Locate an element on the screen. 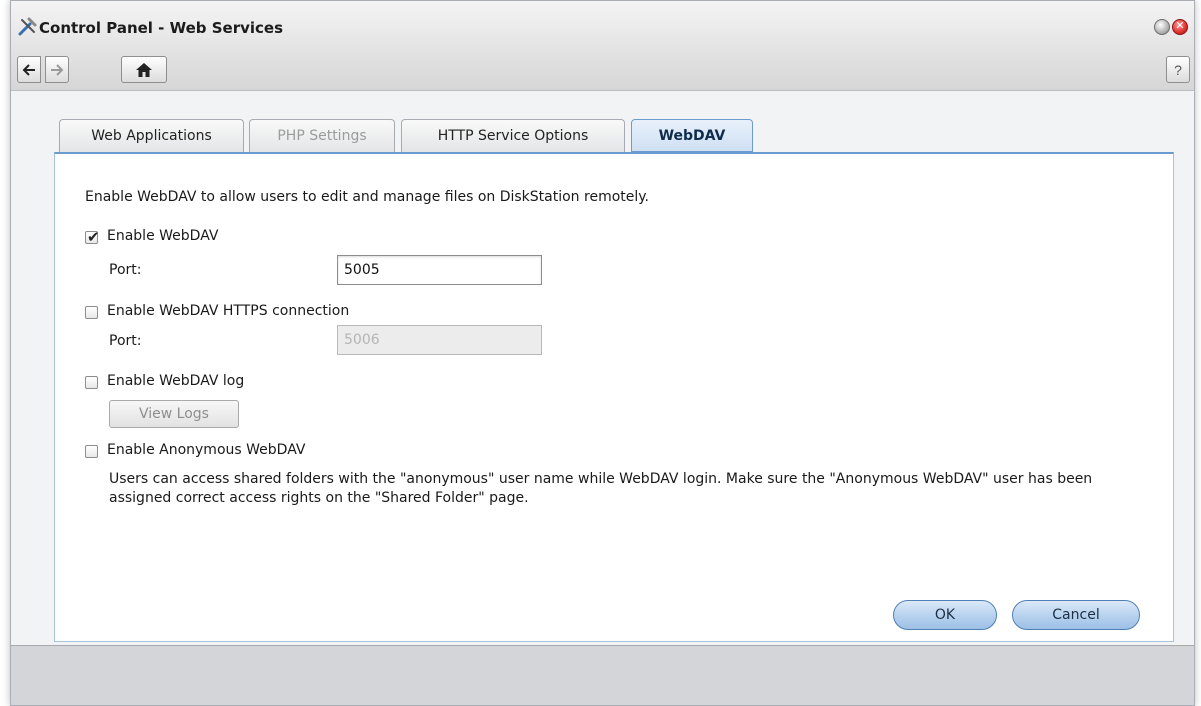  enable-anonymous-label: Enable Anonymous WebDAV is located at coordinates (206, 450).